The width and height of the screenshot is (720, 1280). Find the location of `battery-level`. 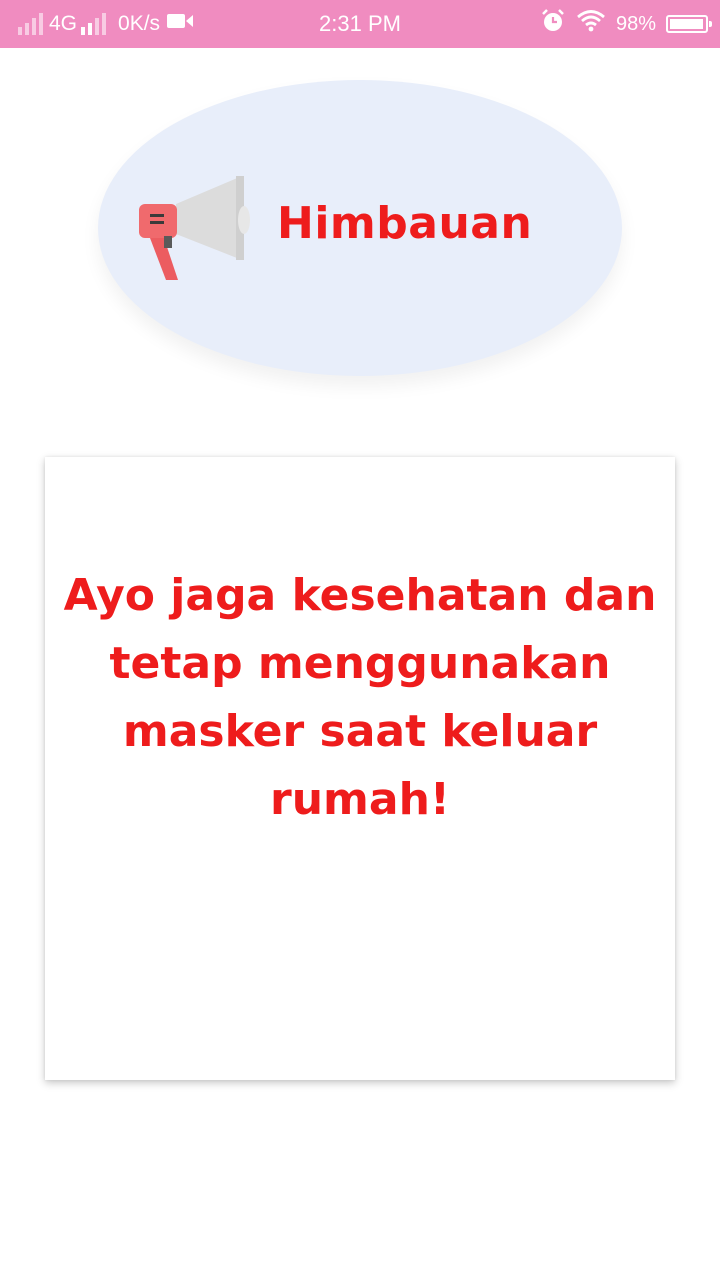

battery-level is located at coordinates (686, 24).